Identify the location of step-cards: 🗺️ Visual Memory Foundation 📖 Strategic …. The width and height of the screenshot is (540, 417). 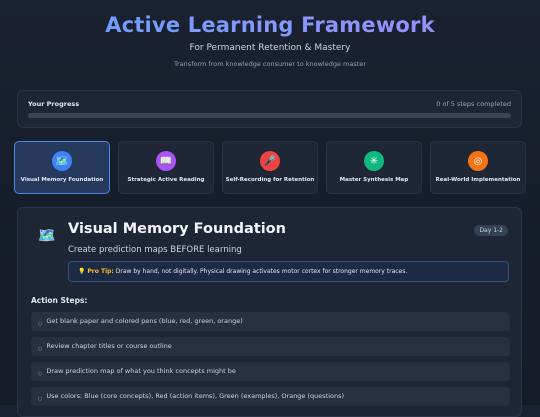
(270, 167).